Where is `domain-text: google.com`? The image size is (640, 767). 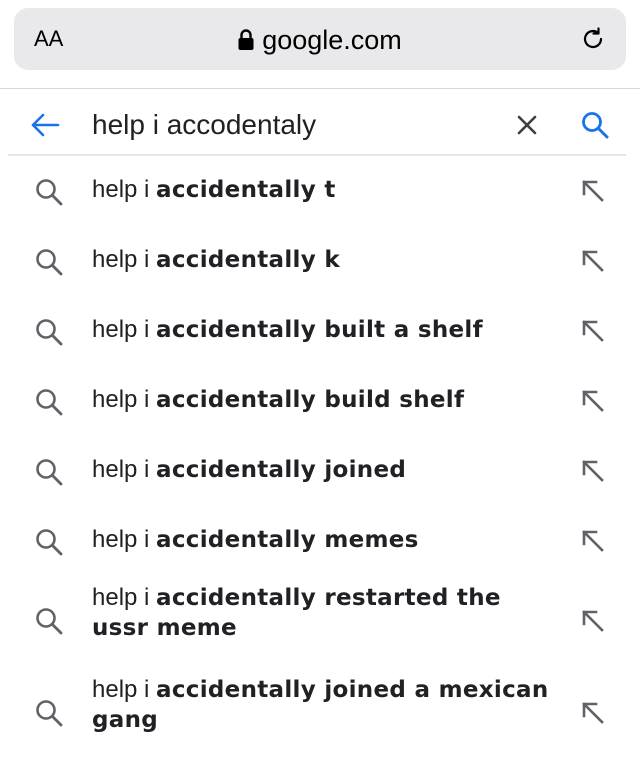
domain-text: google.com is located at coordinates (332, 40).